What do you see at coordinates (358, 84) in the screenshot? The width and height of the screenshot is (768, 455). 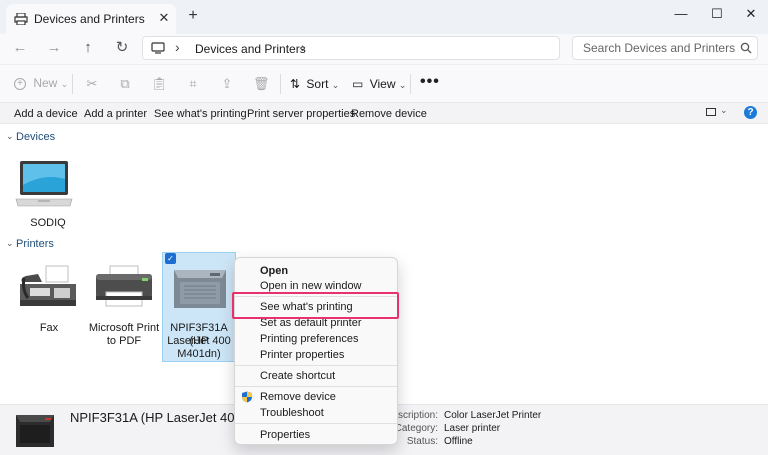 I see `view-icon: ▭` at bounding box center [358, 84].